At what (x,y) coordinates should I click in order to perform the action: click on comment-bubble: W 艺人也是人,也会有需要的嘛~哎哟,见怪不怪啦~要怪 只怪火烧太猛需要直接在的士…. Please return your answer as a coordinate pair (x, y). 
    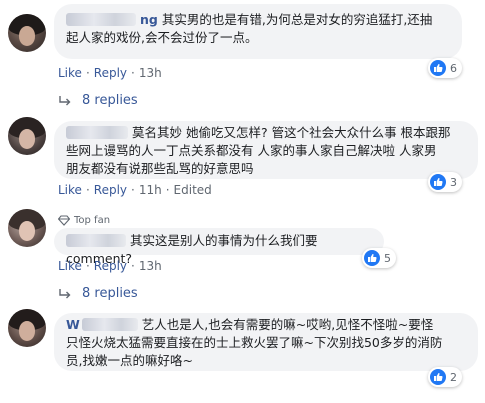
    Looking at the image, I should click on (266, 342).